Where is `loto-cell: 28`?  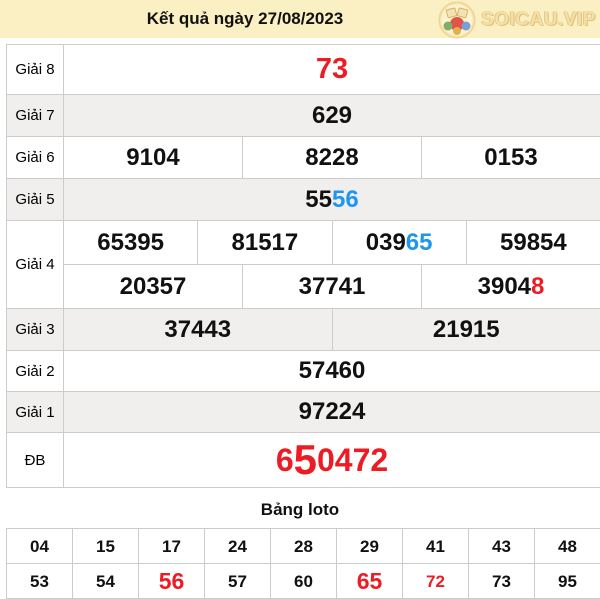 loto-cell: 28 is located at coordinates (303, 546).